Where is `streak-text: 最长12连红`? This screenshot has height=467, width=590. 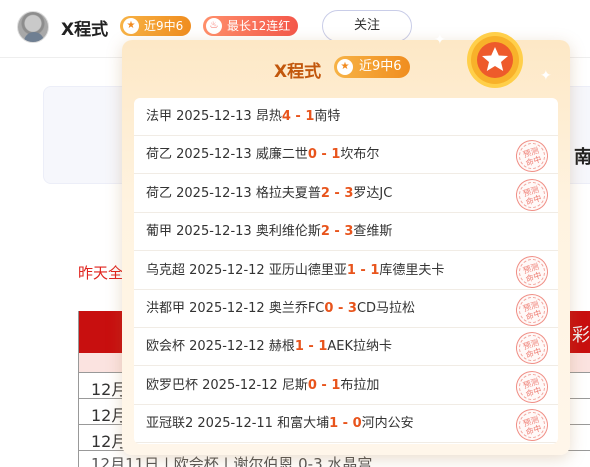 streak-text: 最长12连红 is located at coordinates (259, 26).